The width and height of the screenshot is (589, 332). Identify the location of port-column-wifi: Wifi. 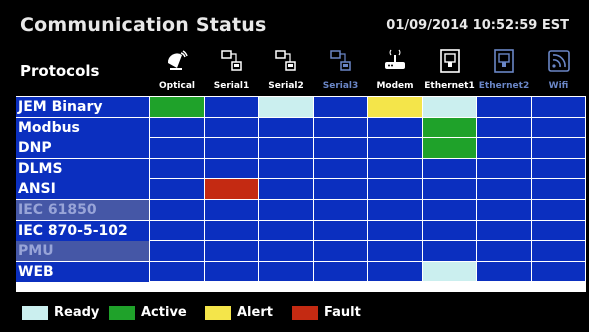
(559, 70).